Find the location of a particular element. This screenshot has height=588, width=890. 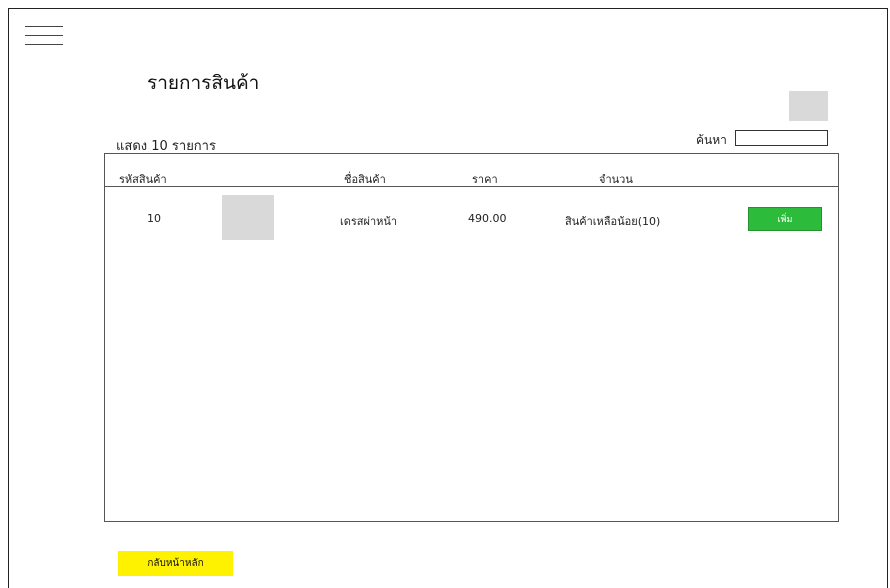

product-quantity-cell: สินค้าเหลือน้อย(10) is located at coordinates (613, 221).